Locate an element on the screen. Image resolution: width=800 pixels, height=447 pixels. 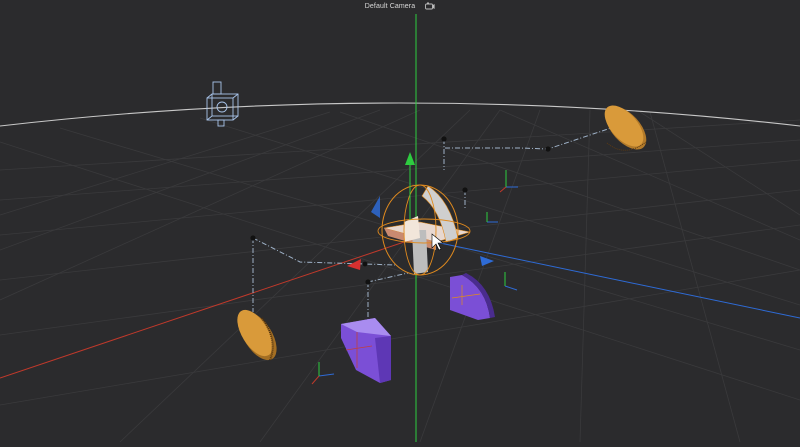
link-nodes is located at coordinates (400, 210).